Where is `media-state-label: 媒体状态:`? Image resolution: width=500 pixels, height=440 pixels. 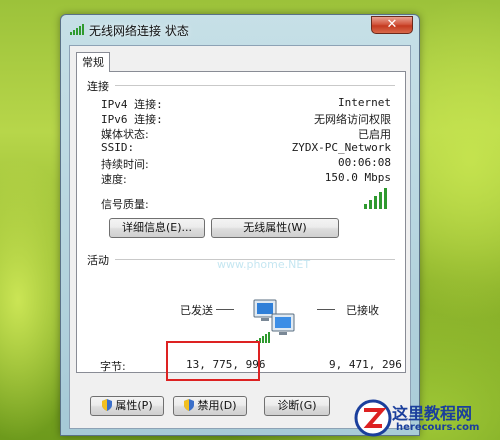
media-state-label: 媒体状态: is located at coordinates (125, 134).